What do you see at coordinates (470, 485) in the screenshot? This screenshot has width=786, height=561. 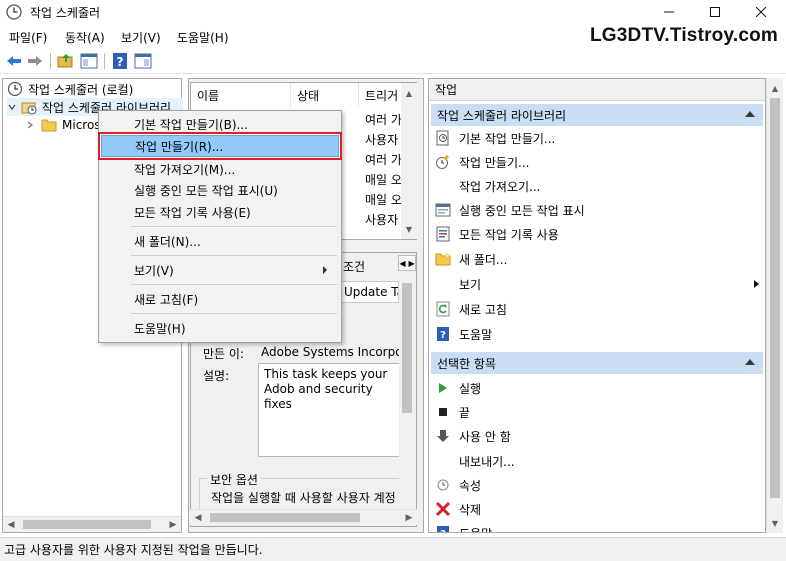 I see `action-label: 속성` at bounding box center [470, 485].